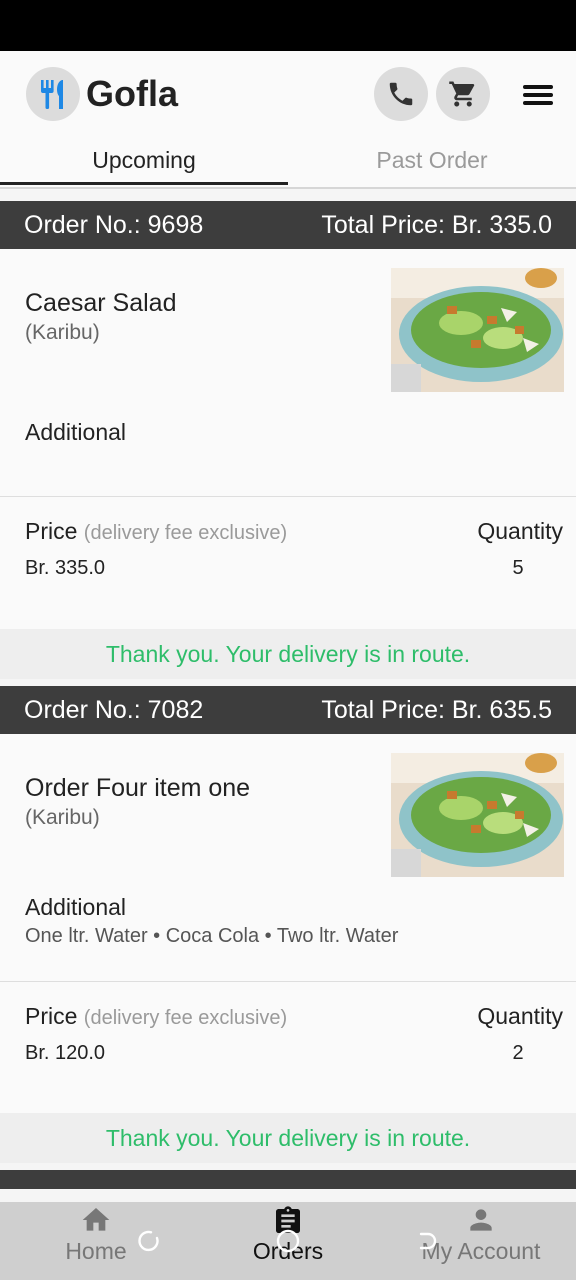 This screenshot has width=576, height=1280. What do you see at coordinates (96, 1219) in the screenshot?
I see `home-icon` at bounding box center [96, 1219].